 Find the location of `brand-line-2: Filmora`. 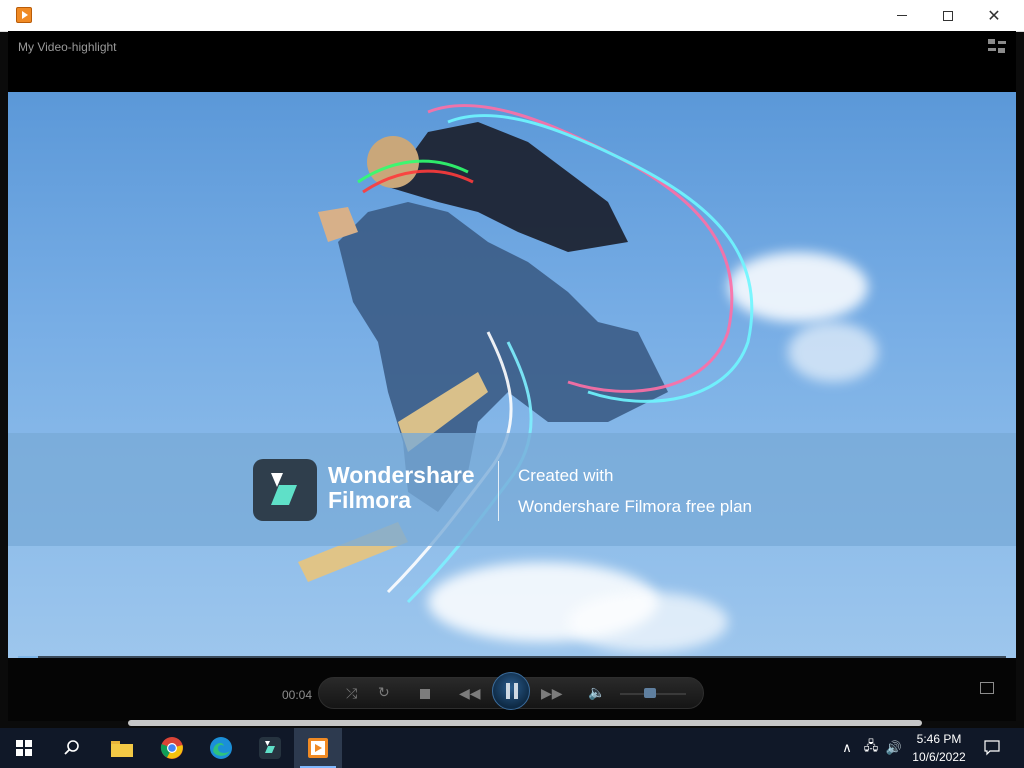

brand-line-2: Filmora is located at coordinates (370, 500).